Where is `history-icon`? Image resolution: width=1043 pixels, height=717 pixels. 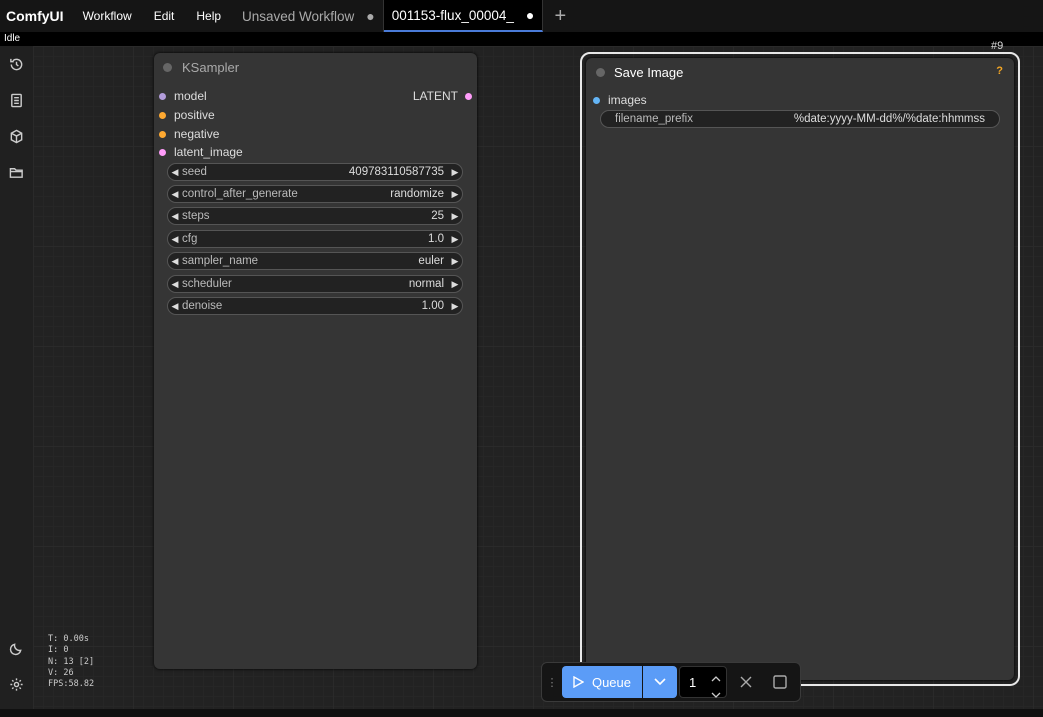 history-icon is located at coordinates (16, 64).